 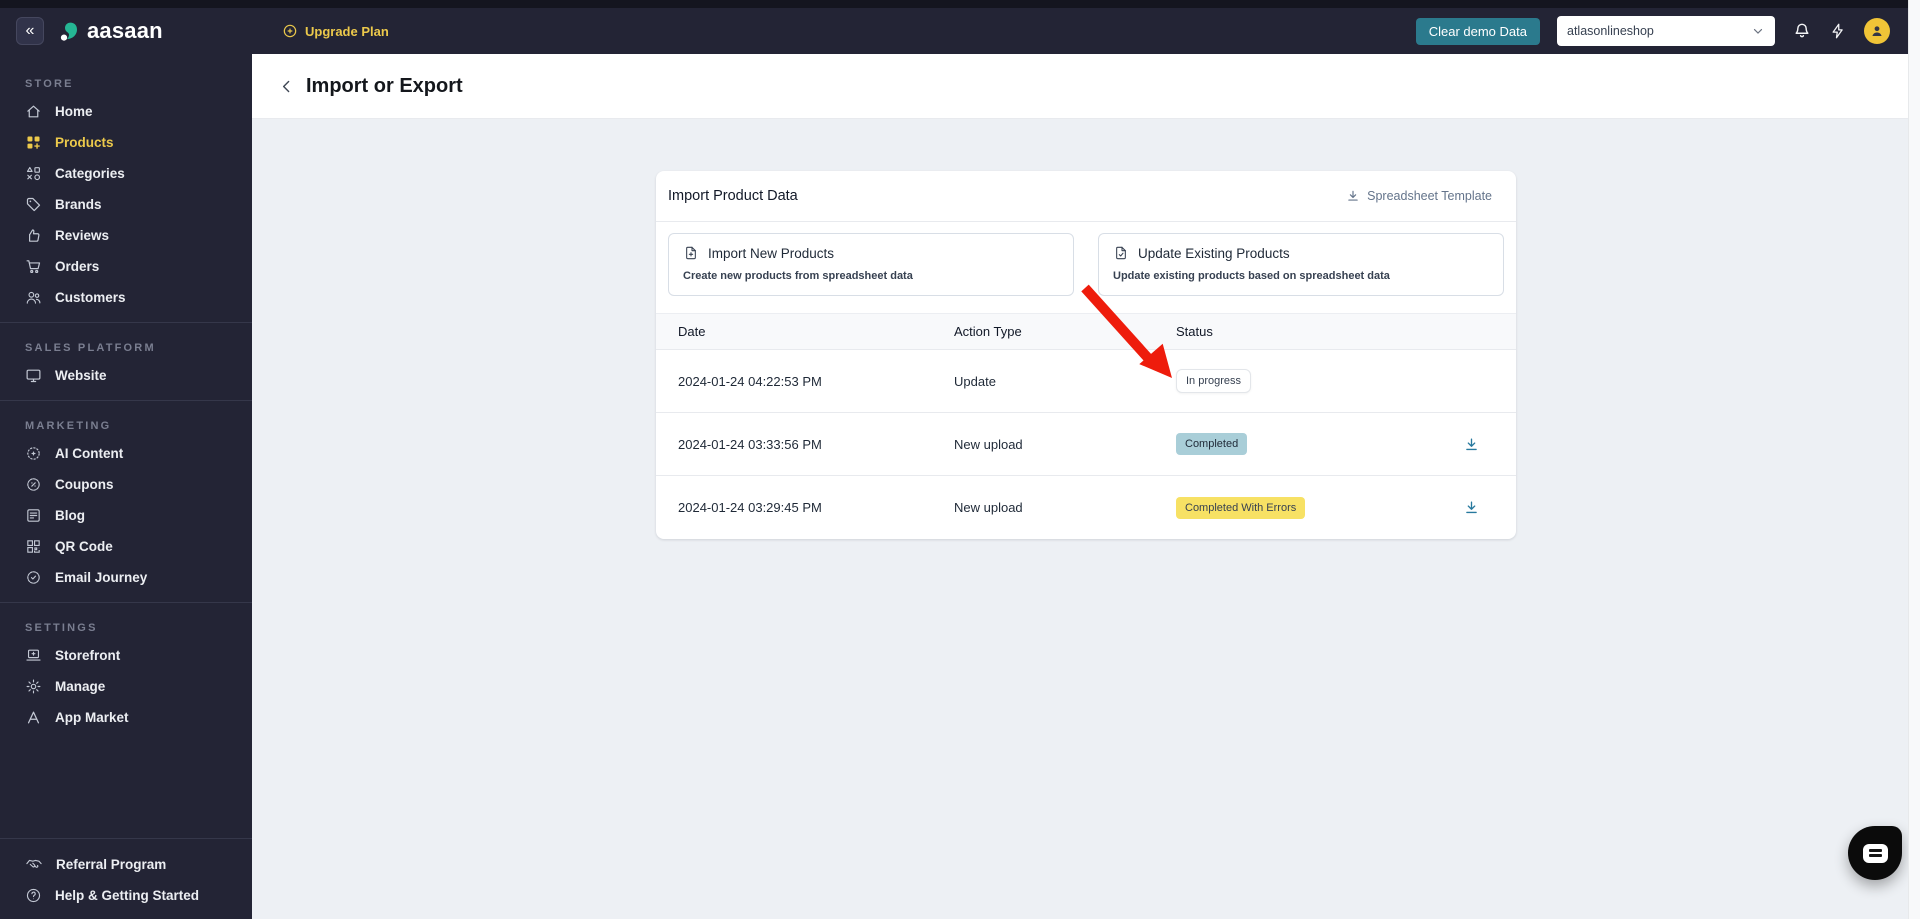 What do you see at coordinates (1121, 253) in the screenshot?
I see `file-check-icon` at bounding box center [1121, 253].